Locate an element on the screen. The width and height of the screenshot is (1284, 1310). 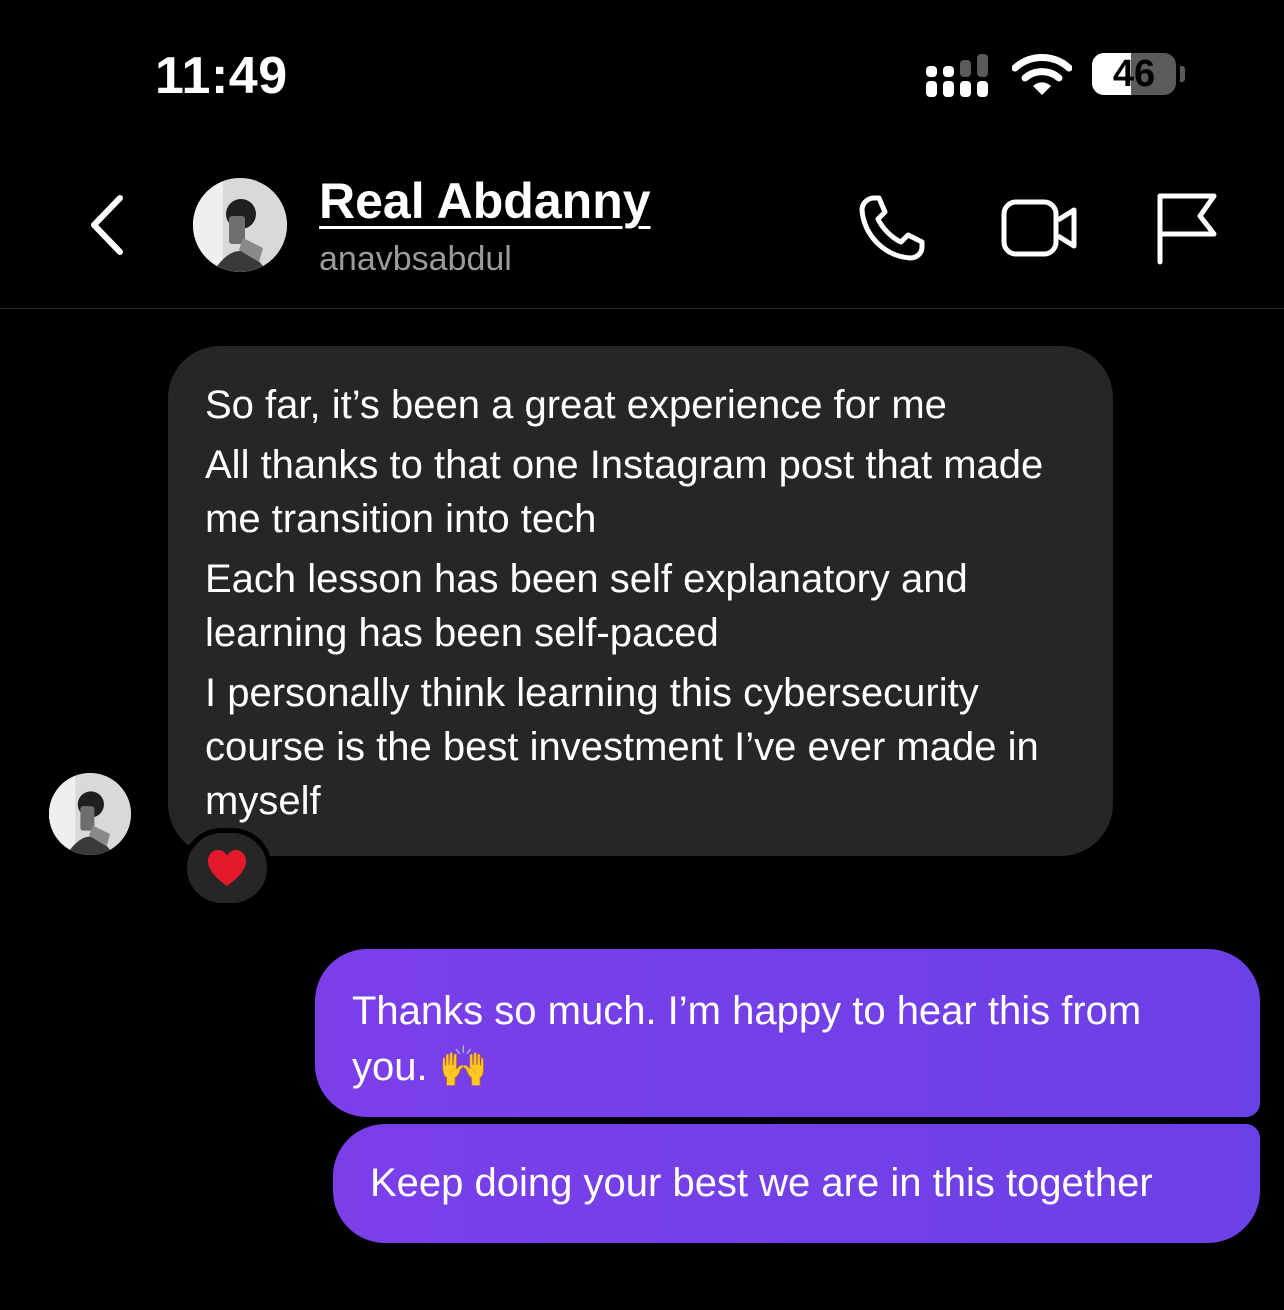
heart-icon is located at coordinates (227, 868).